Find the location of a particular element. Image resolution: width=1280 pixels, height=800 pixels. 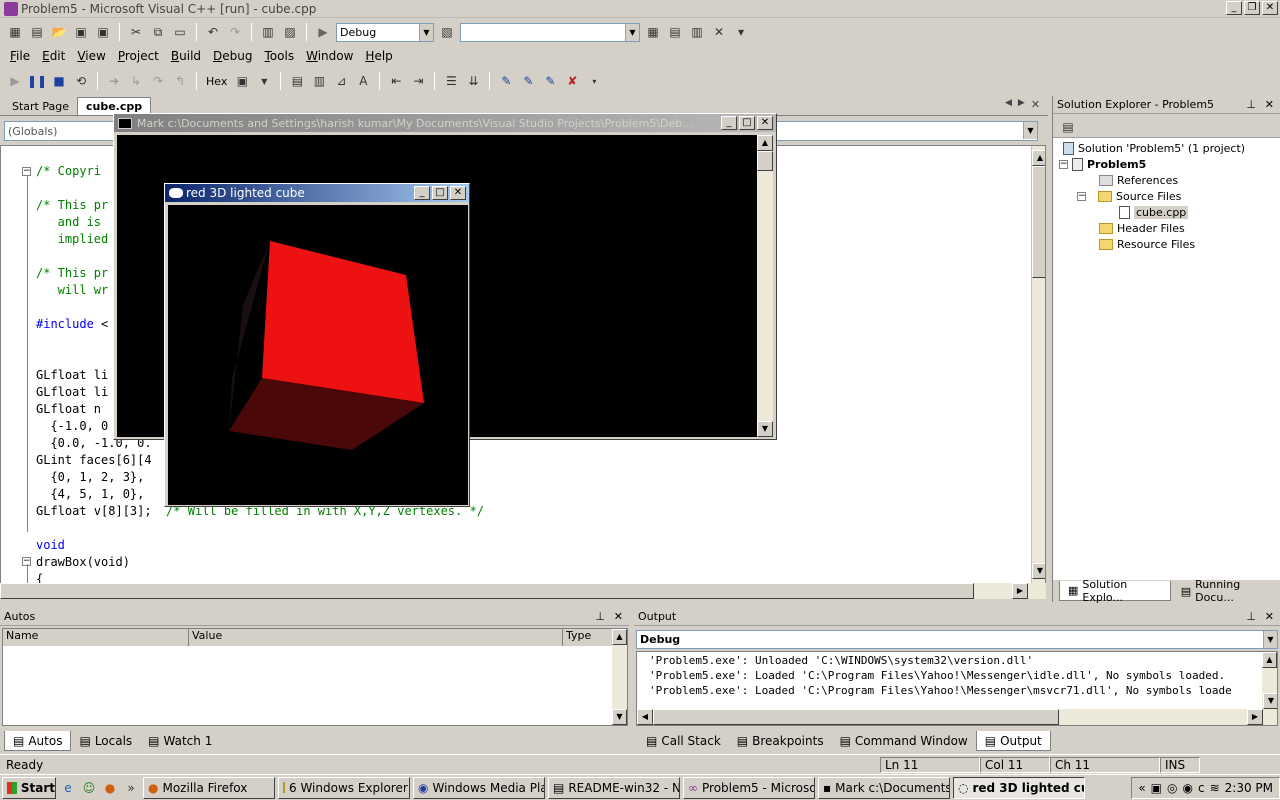

more-icon: ▾ is located at coordinates (741, 32).